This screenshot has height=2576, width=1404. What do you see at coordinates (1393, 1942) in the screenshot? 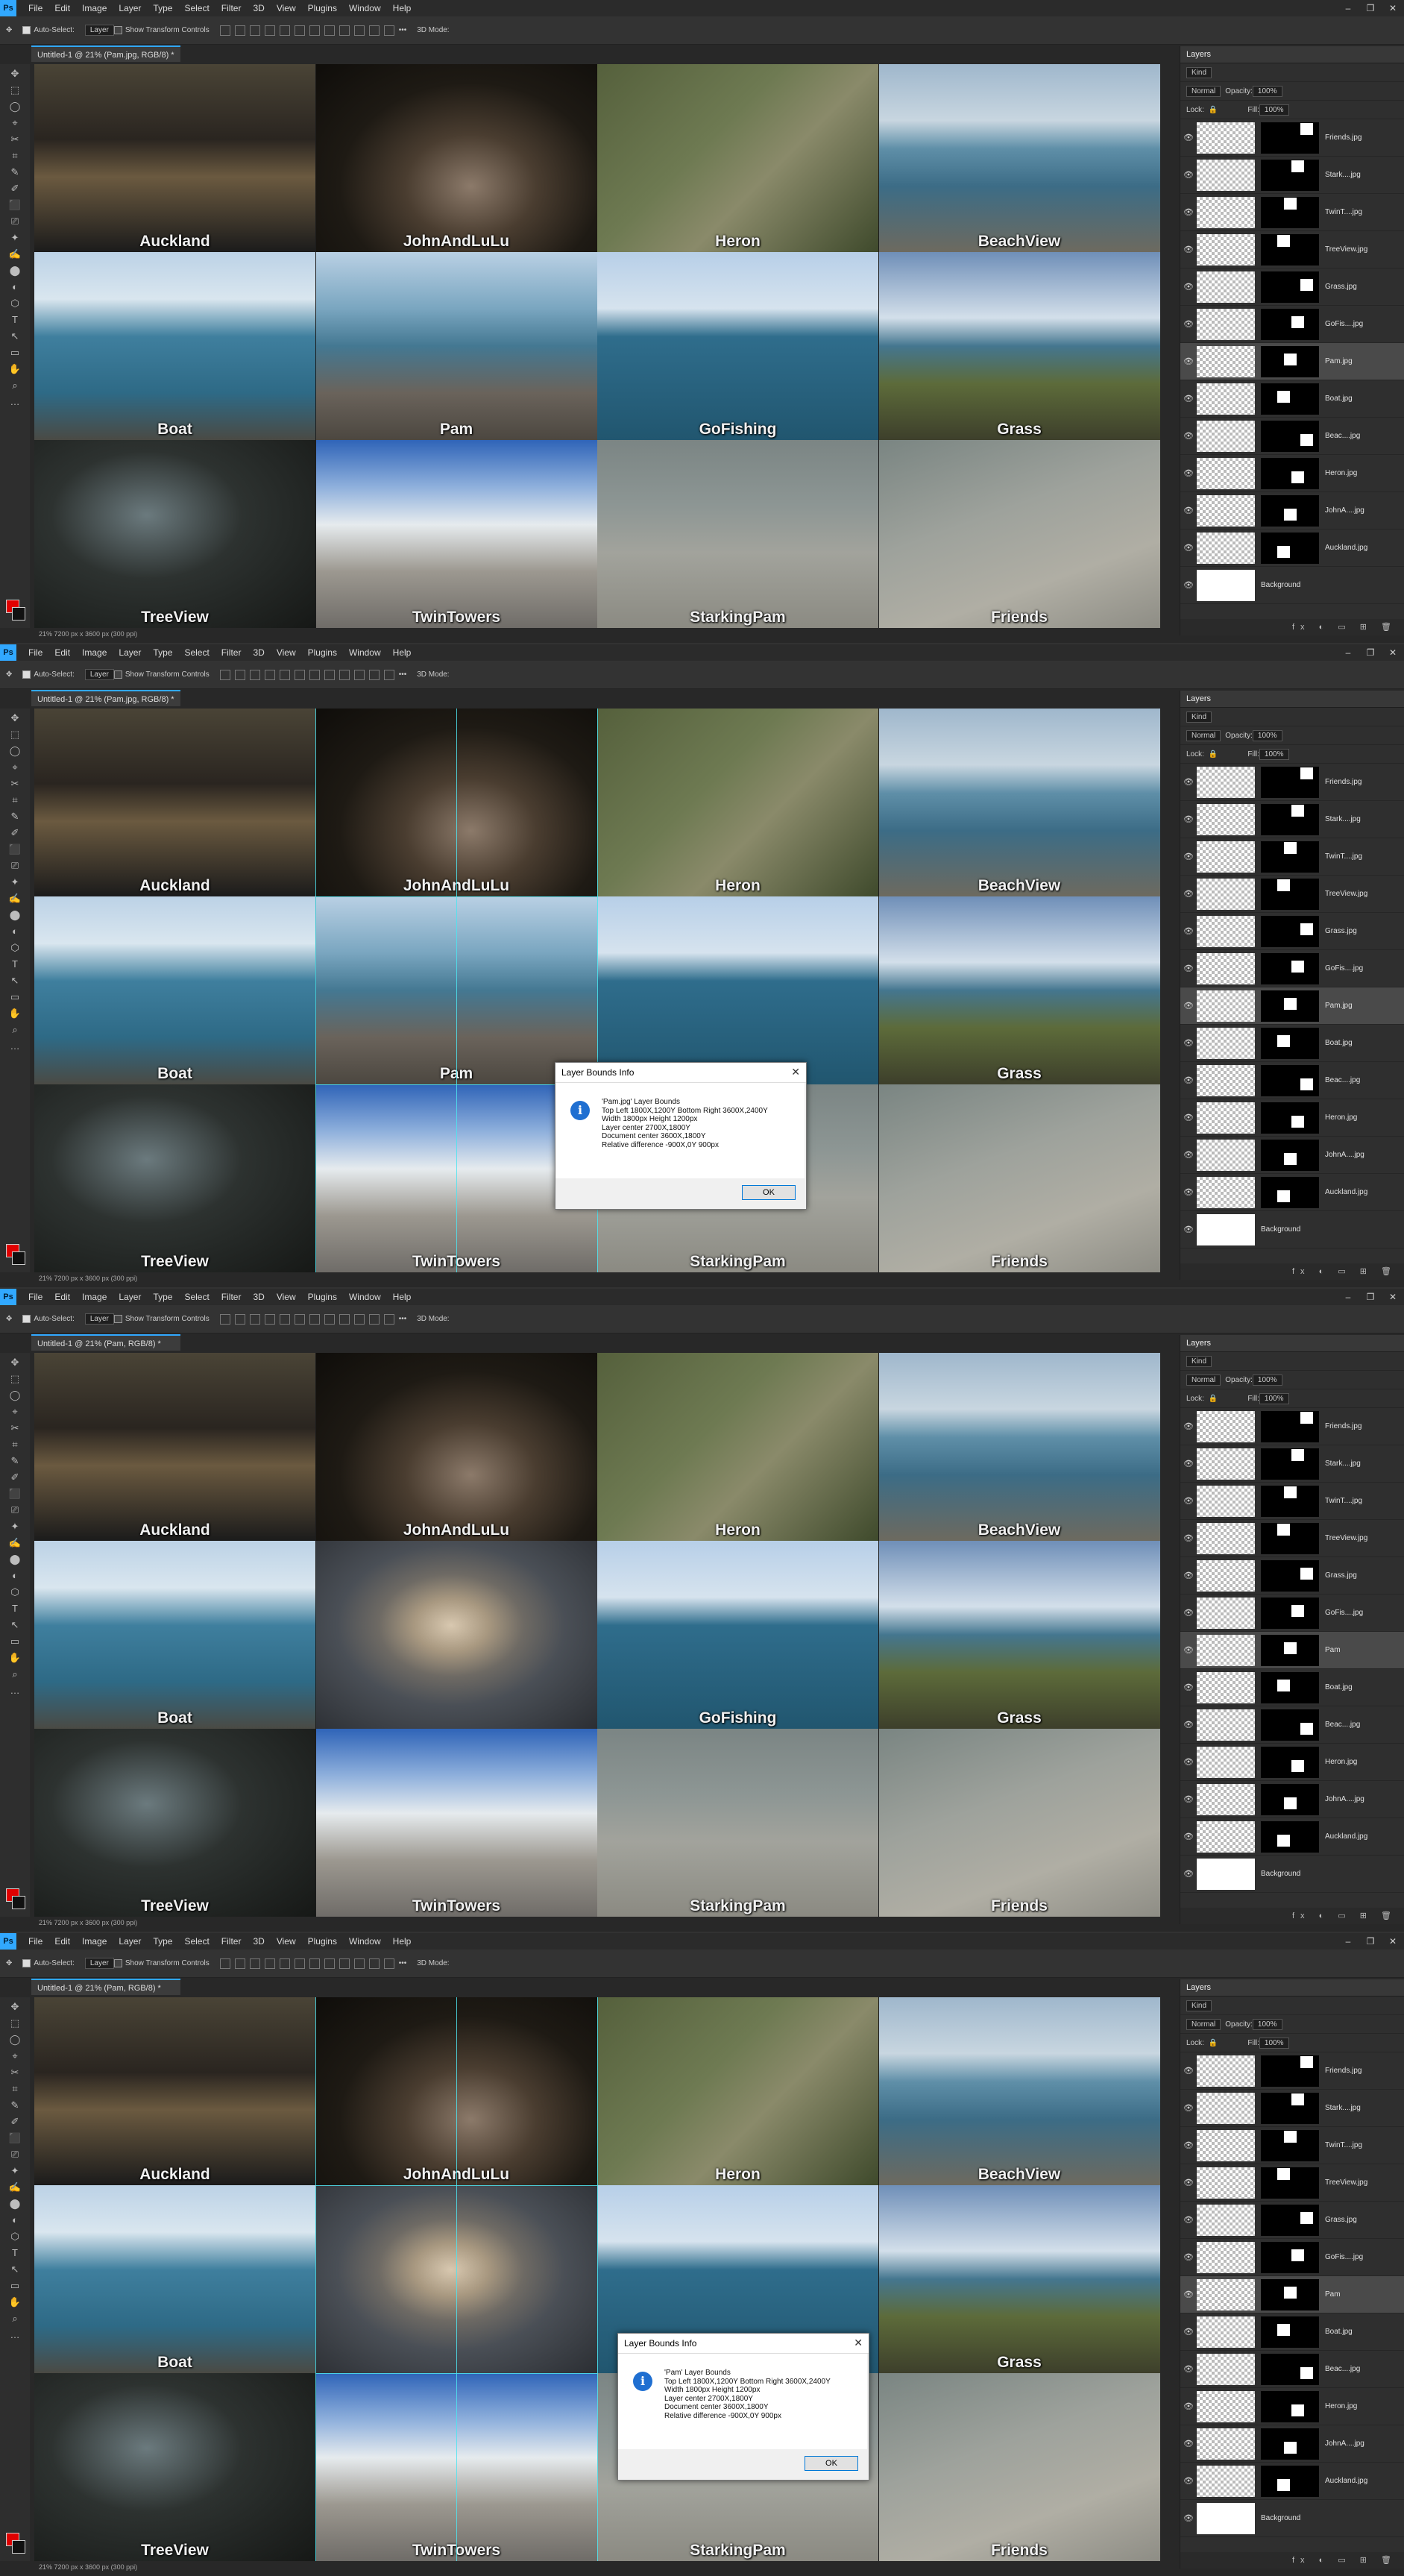
I see `close-button: ✕` at bounding box center [1393, 1942].